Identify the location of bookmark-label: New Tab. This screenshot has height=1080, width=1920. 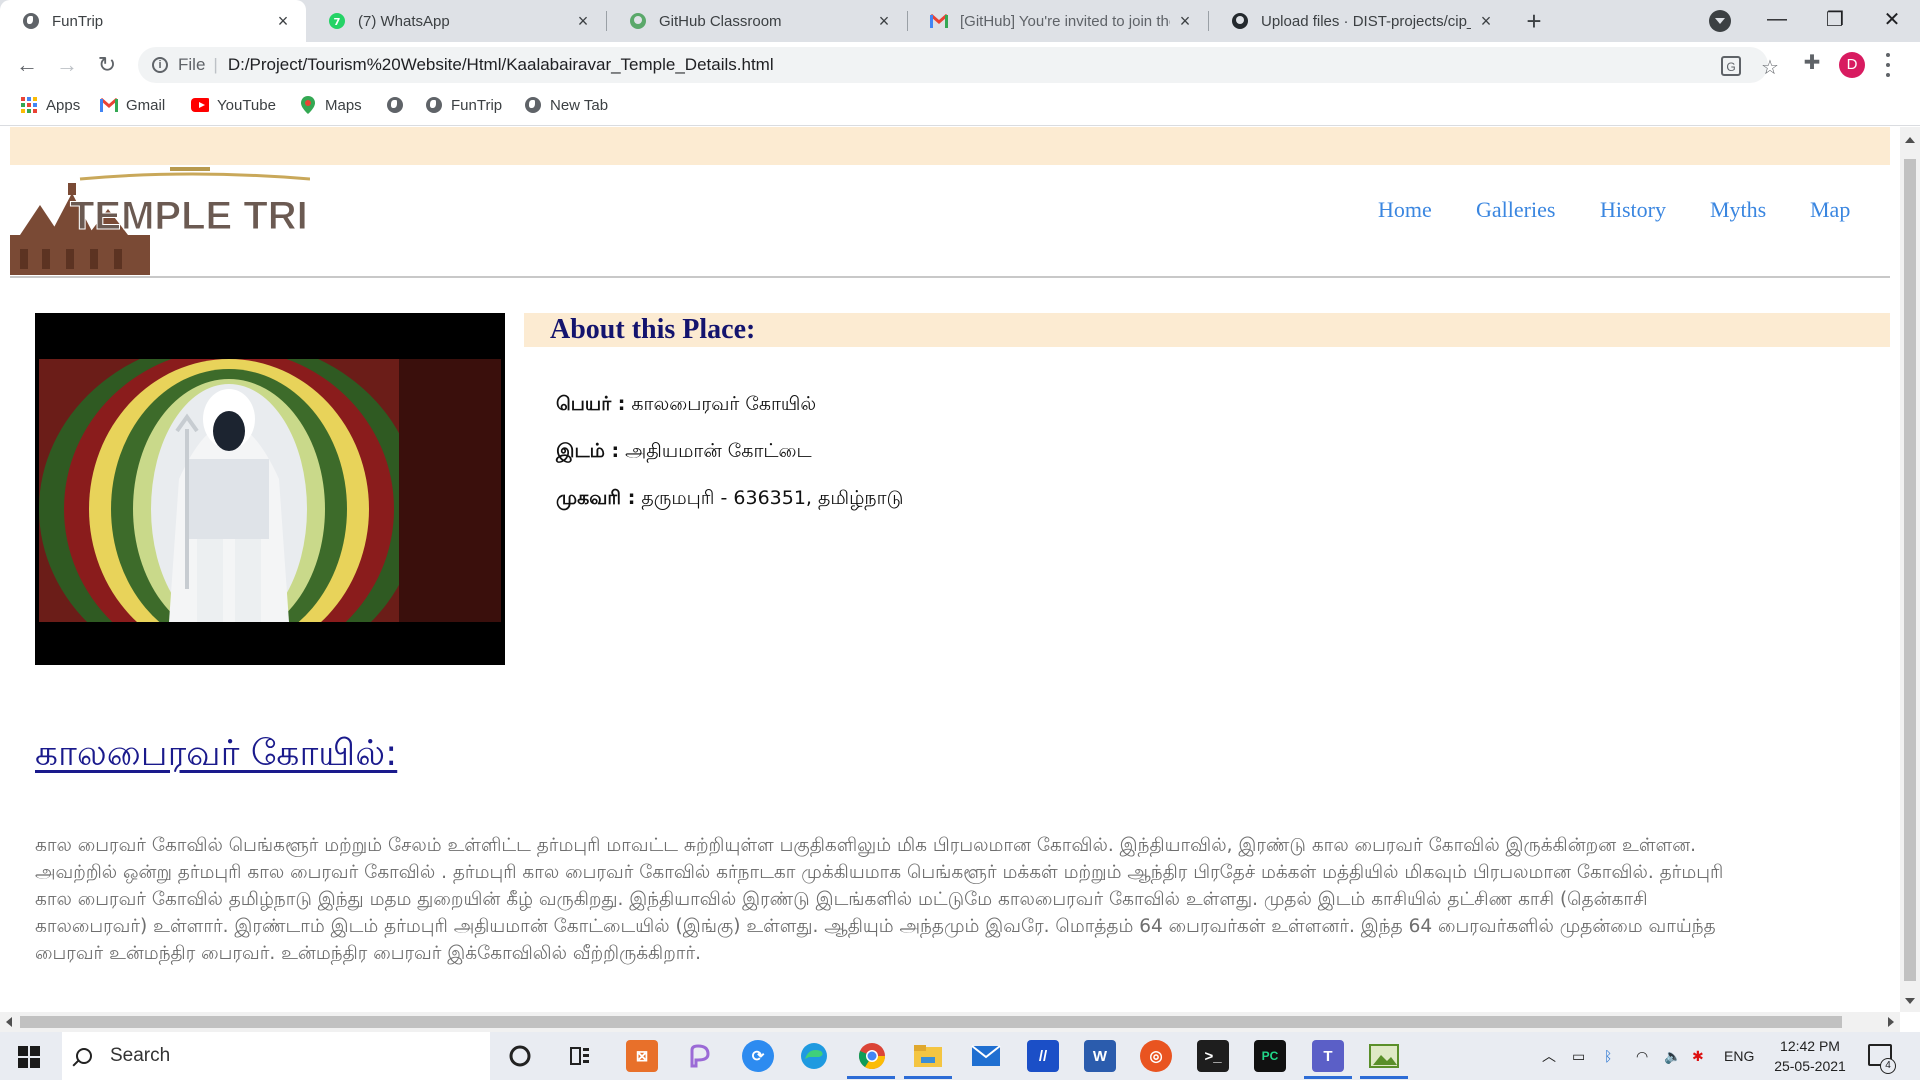
(579, 105).